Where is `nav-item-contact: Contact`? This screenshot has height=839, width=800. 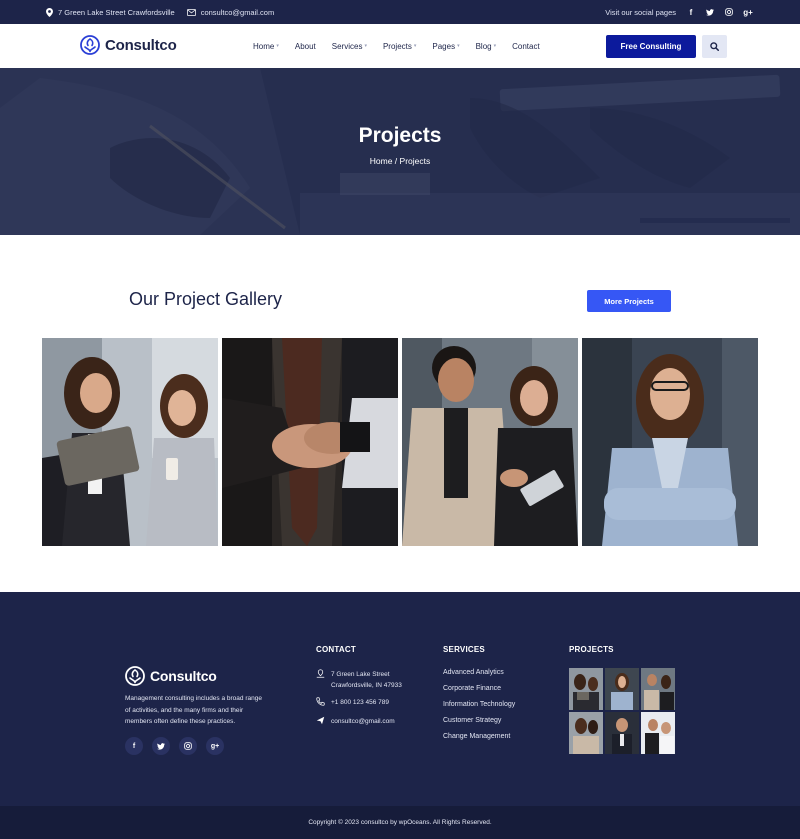
nav-item-contact: Contact is located at coordinates (526, 46).